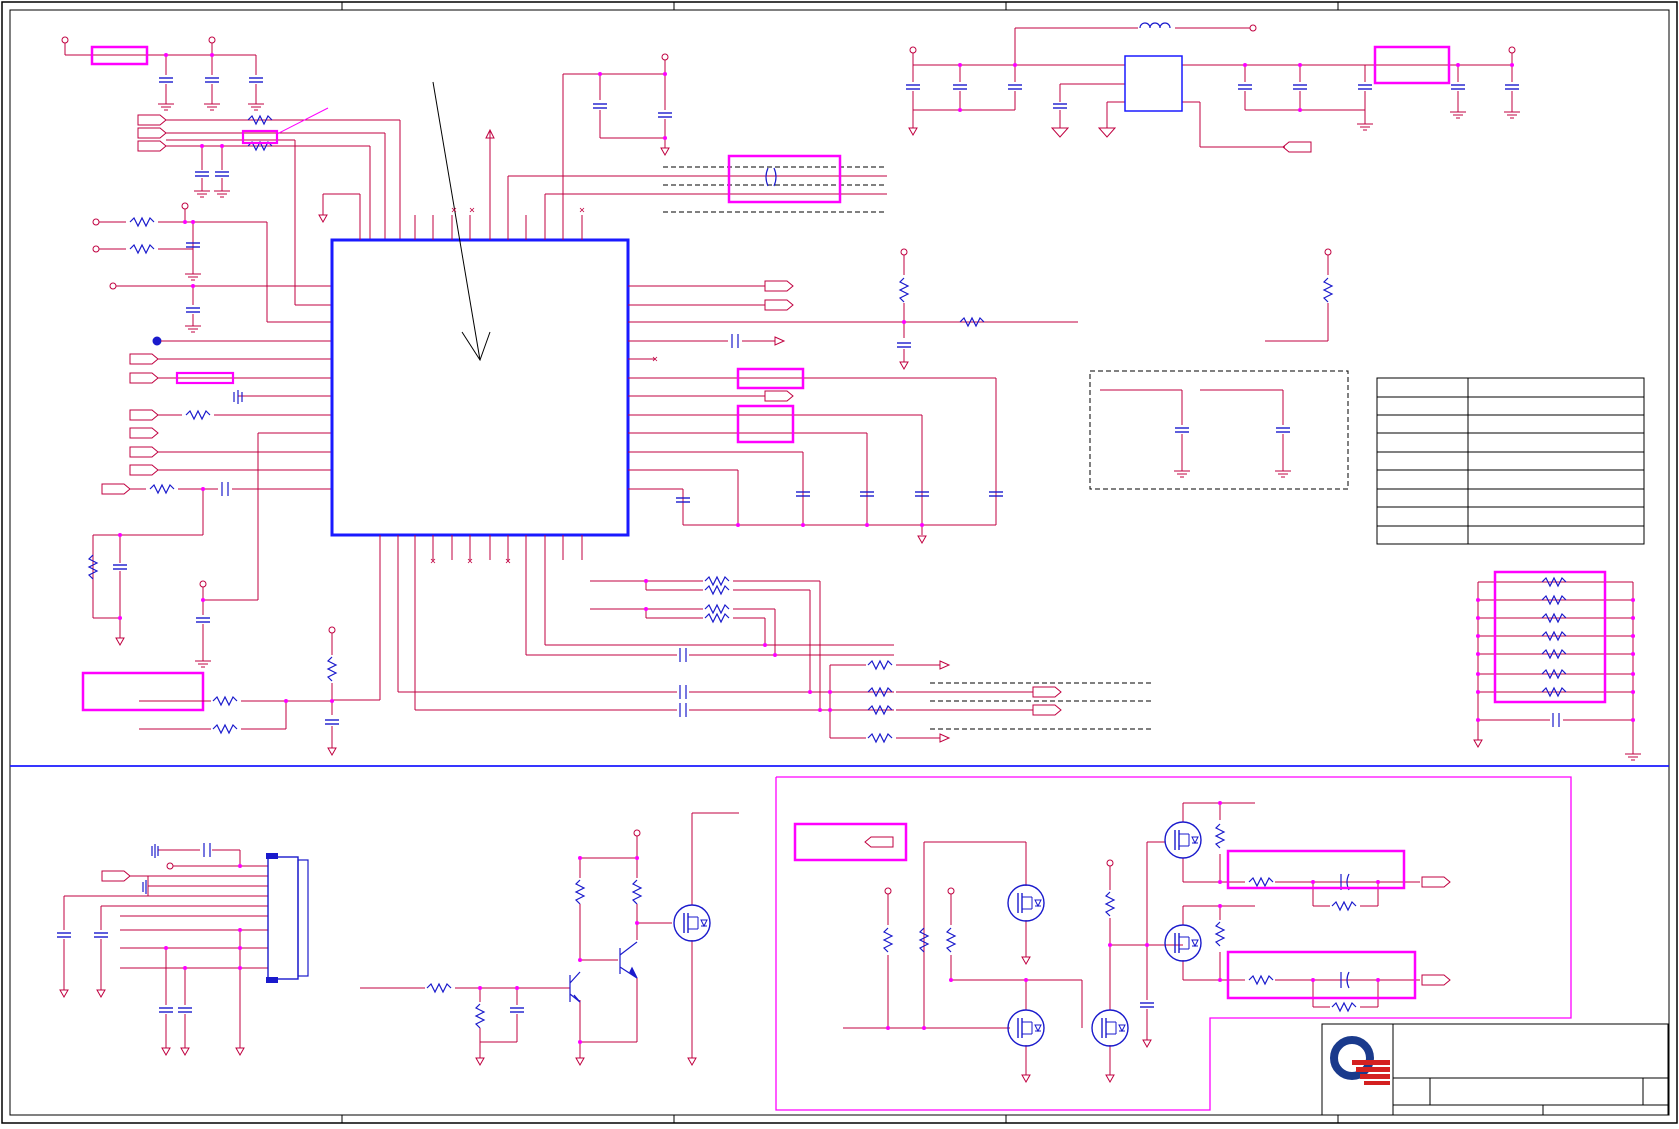 The width and height of the screenshot is (1679, 1129). Describe the element at coordinates (302, 121) in the screenshot. I see `callout-leader` at that location.